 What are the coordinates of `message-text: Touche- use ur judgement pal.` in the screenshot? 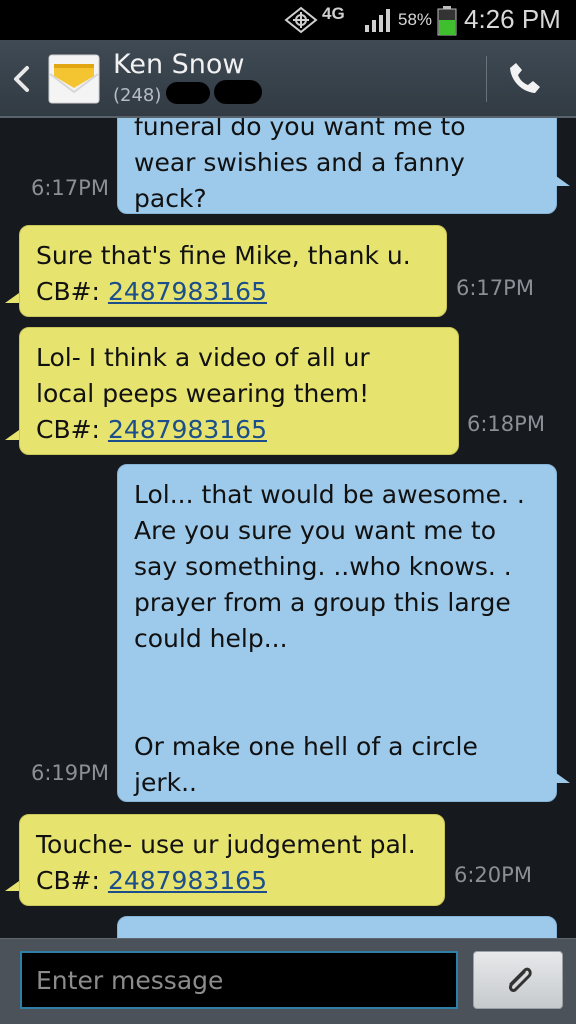 It's located at (226, 844).